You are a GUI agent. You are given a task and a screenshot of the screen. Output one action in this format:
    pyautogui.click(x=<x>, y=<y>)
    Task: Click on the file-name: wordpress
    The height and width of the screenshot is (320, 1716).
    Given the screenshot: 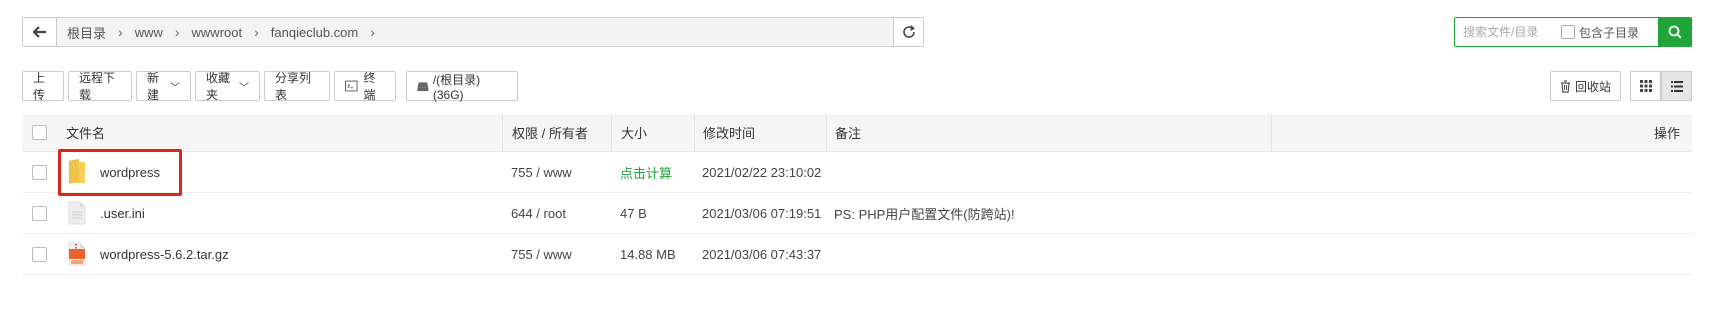 What is the action you would take?
    pyautogui.click(x=130, y=172)
    